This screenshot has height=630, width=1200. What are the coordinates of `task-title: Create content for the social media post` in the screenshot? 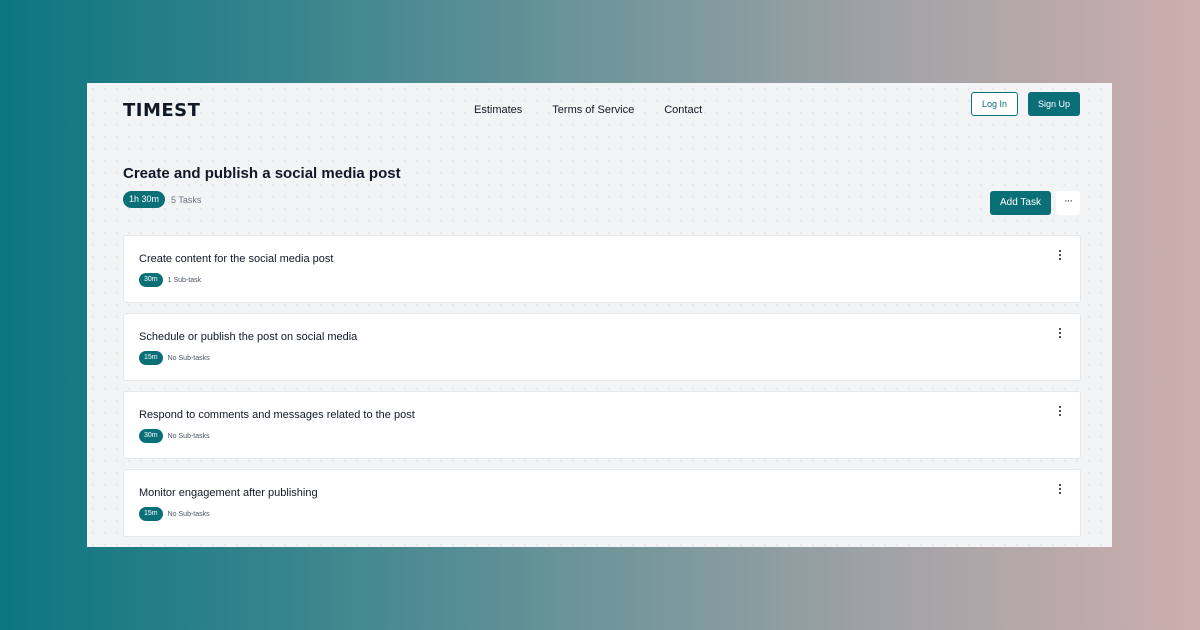 It's located at (236, 259).